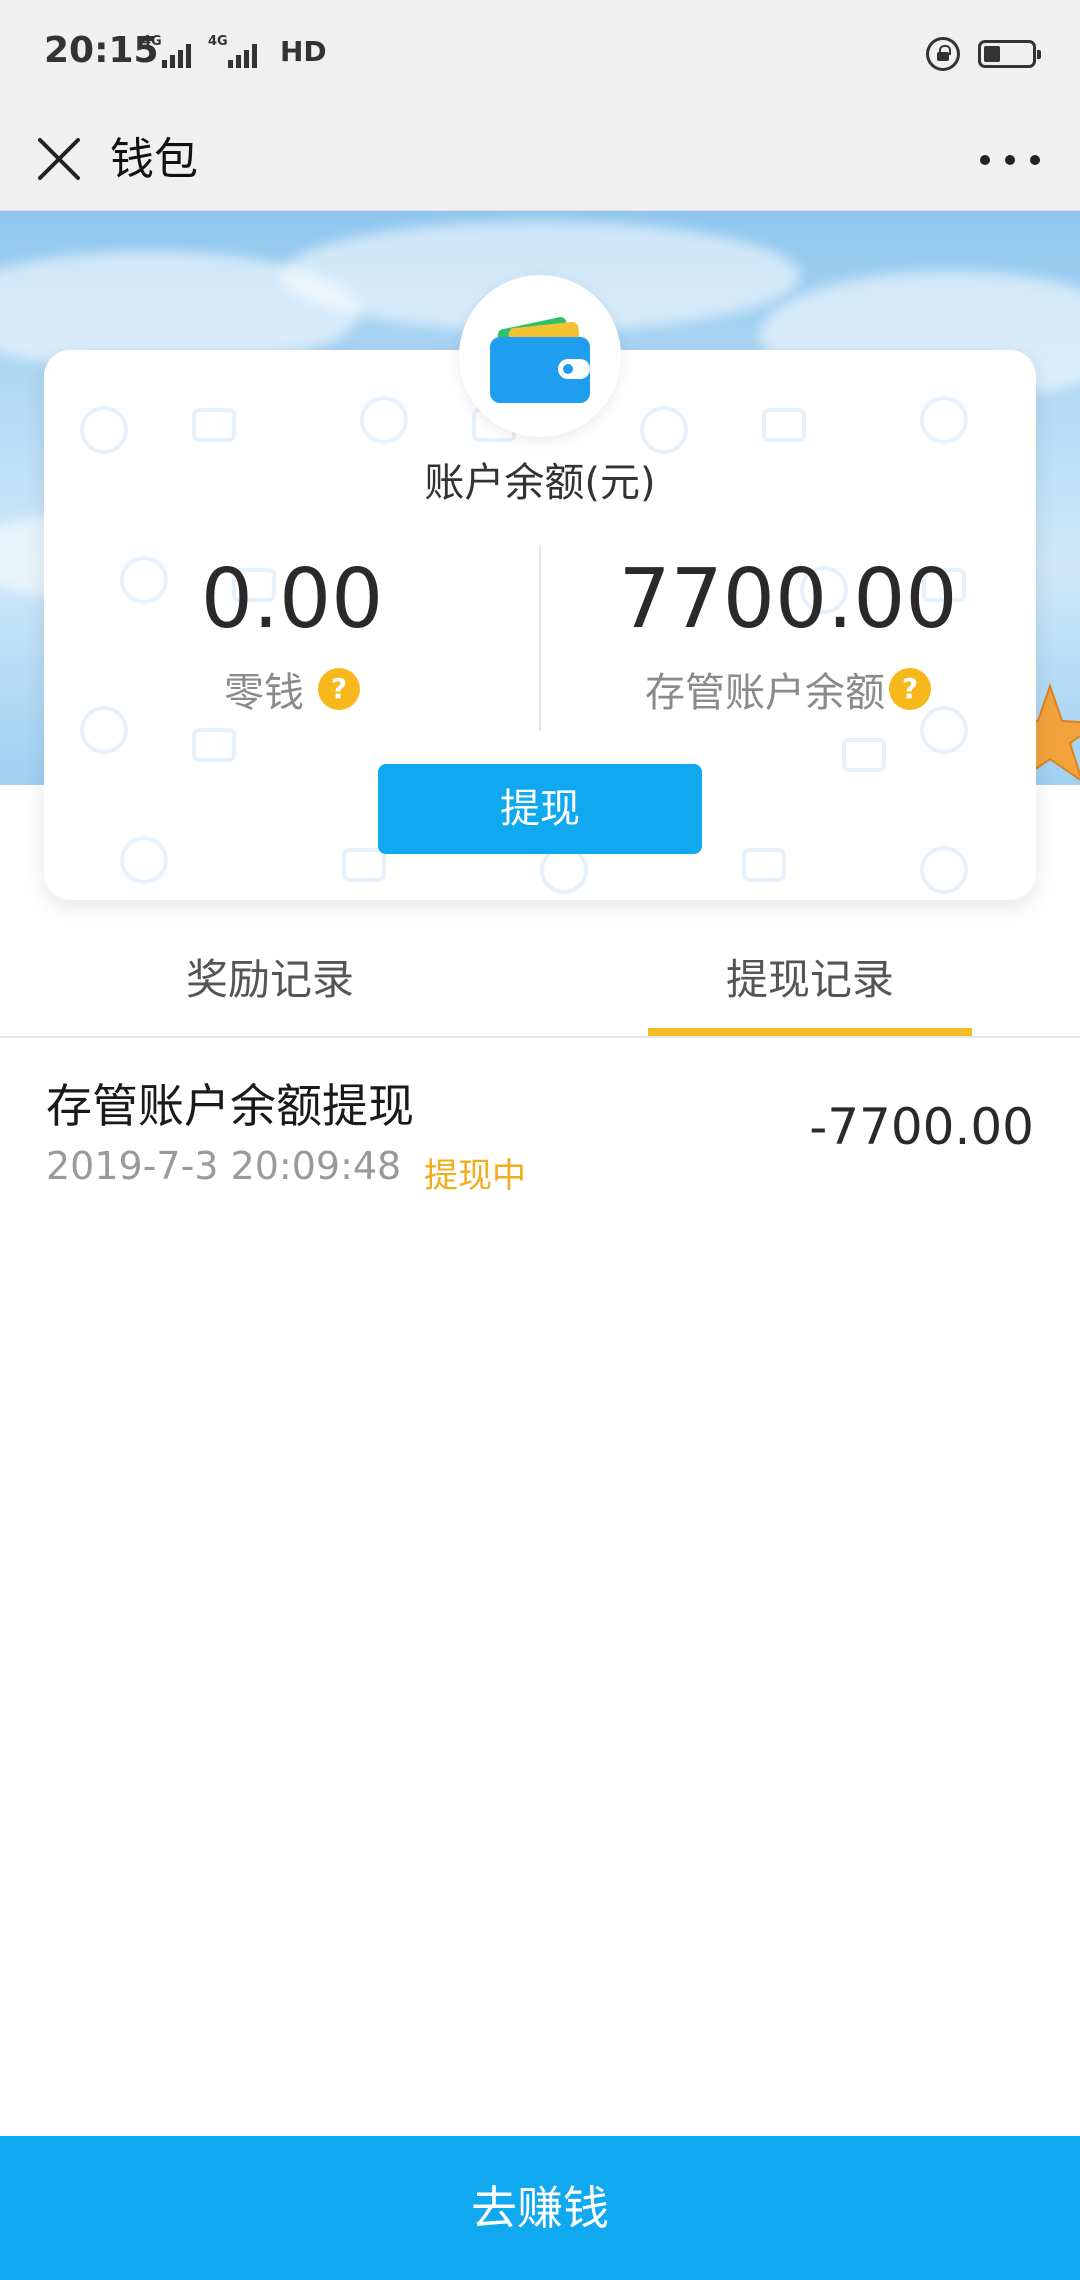  I want to click on wallet-icon, so click(540, 360).